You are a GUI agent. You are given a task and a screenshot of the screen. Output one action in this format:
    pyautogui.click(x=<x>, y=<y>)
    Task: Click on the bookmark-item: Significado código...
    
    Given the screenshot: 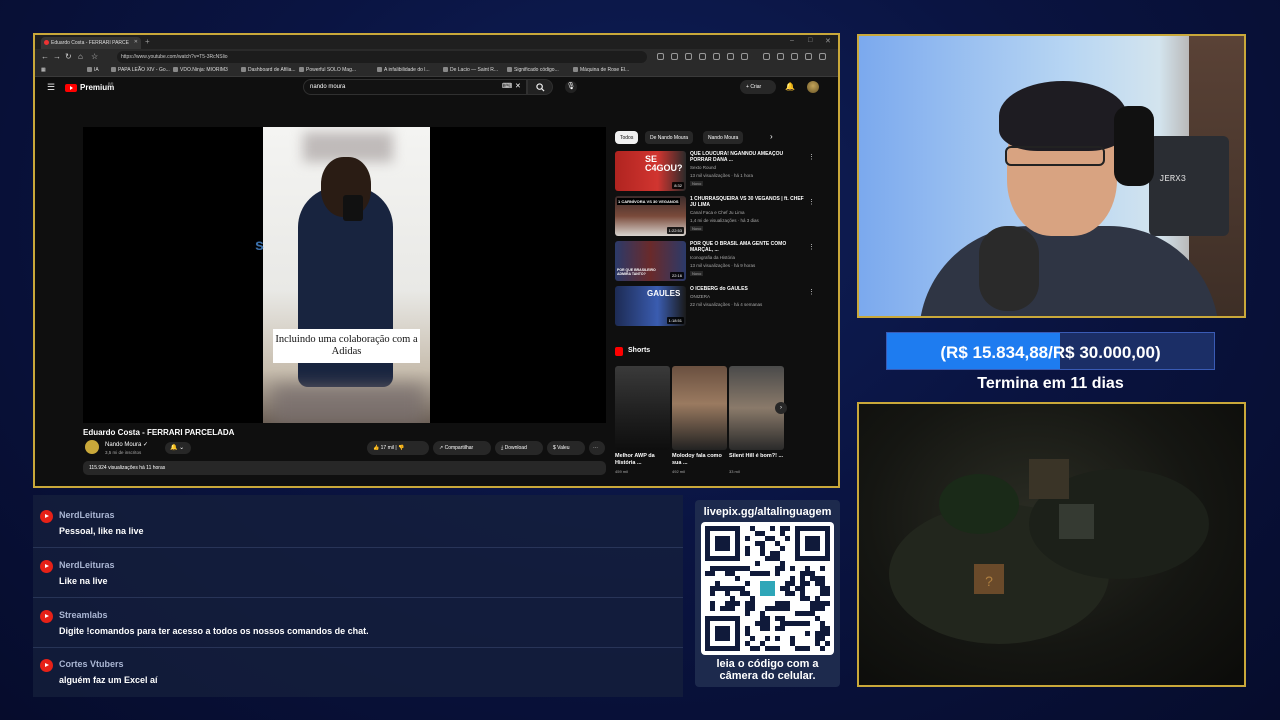 What is the action you would take?
    pyautogui.click(x=533, y=70)
    